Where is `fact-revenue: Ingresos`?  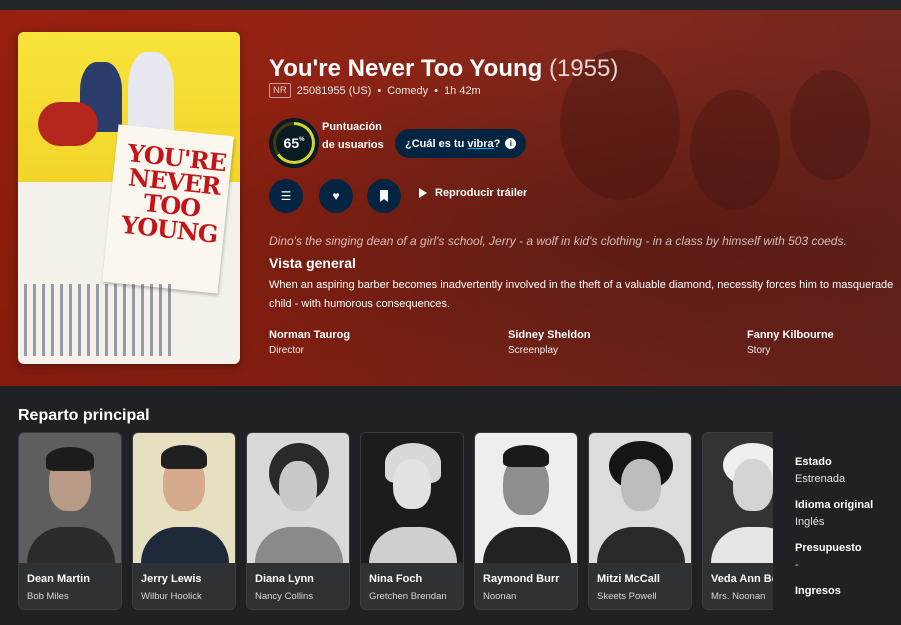
fact-revenue: Ingresos is located at coordinates (834, 591).